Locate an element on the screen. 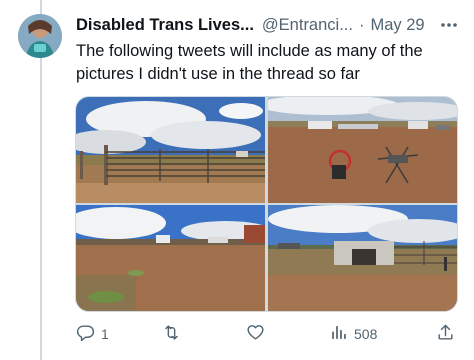 The height and width of the screenshot is (360, 474). views-icon is located at coordinates (338, 334).